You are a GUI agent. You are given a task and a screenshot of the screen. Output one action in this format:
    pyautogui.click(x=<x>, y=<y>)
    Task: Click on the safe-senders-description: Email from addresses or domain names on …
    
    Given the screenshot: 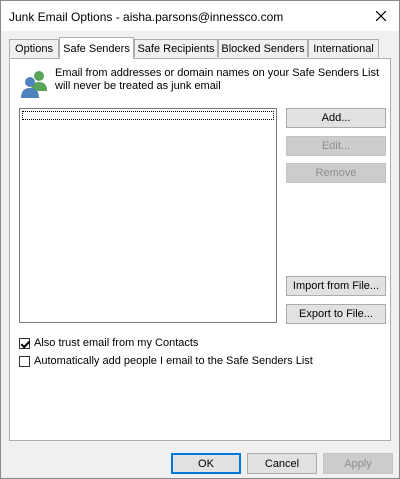 What is the action you would take?
    pyautogui.click(x=217, y=79)
    